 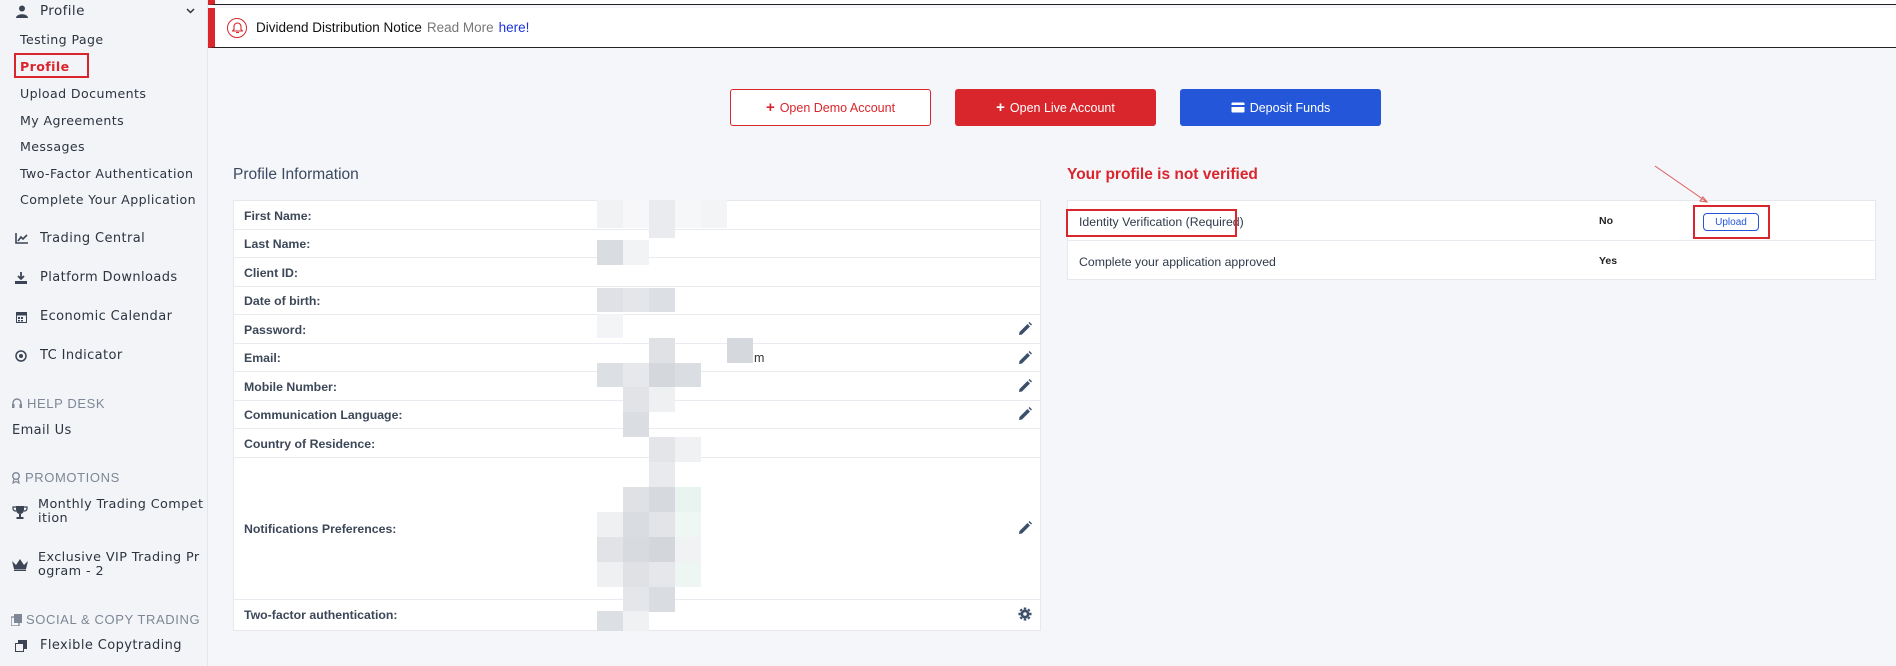 What do you see at coordinates (62, 39) in the screenshot?
I see `sidebar-item-testing-page: Testing Page` at bounding box center [62, 39].